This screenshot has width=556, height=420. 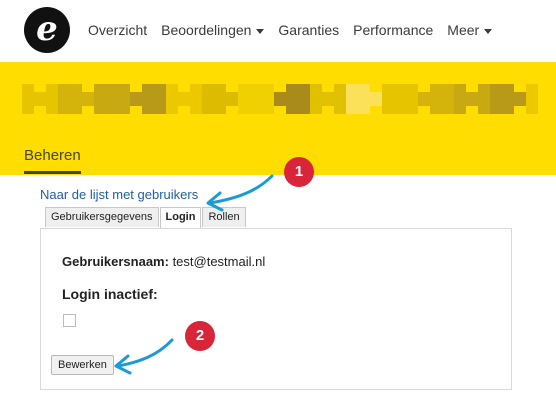 What do you see at coordinates (180, 217) in the screenshot?
I see `tab-login: Login` at bounding box center [180, 217].